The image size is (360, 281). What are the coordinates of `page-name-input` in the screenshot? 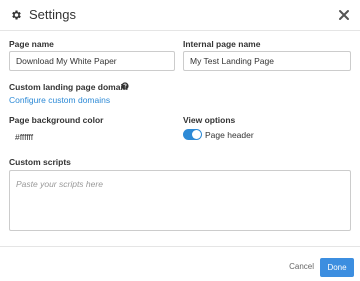 It's located at (92, 61).